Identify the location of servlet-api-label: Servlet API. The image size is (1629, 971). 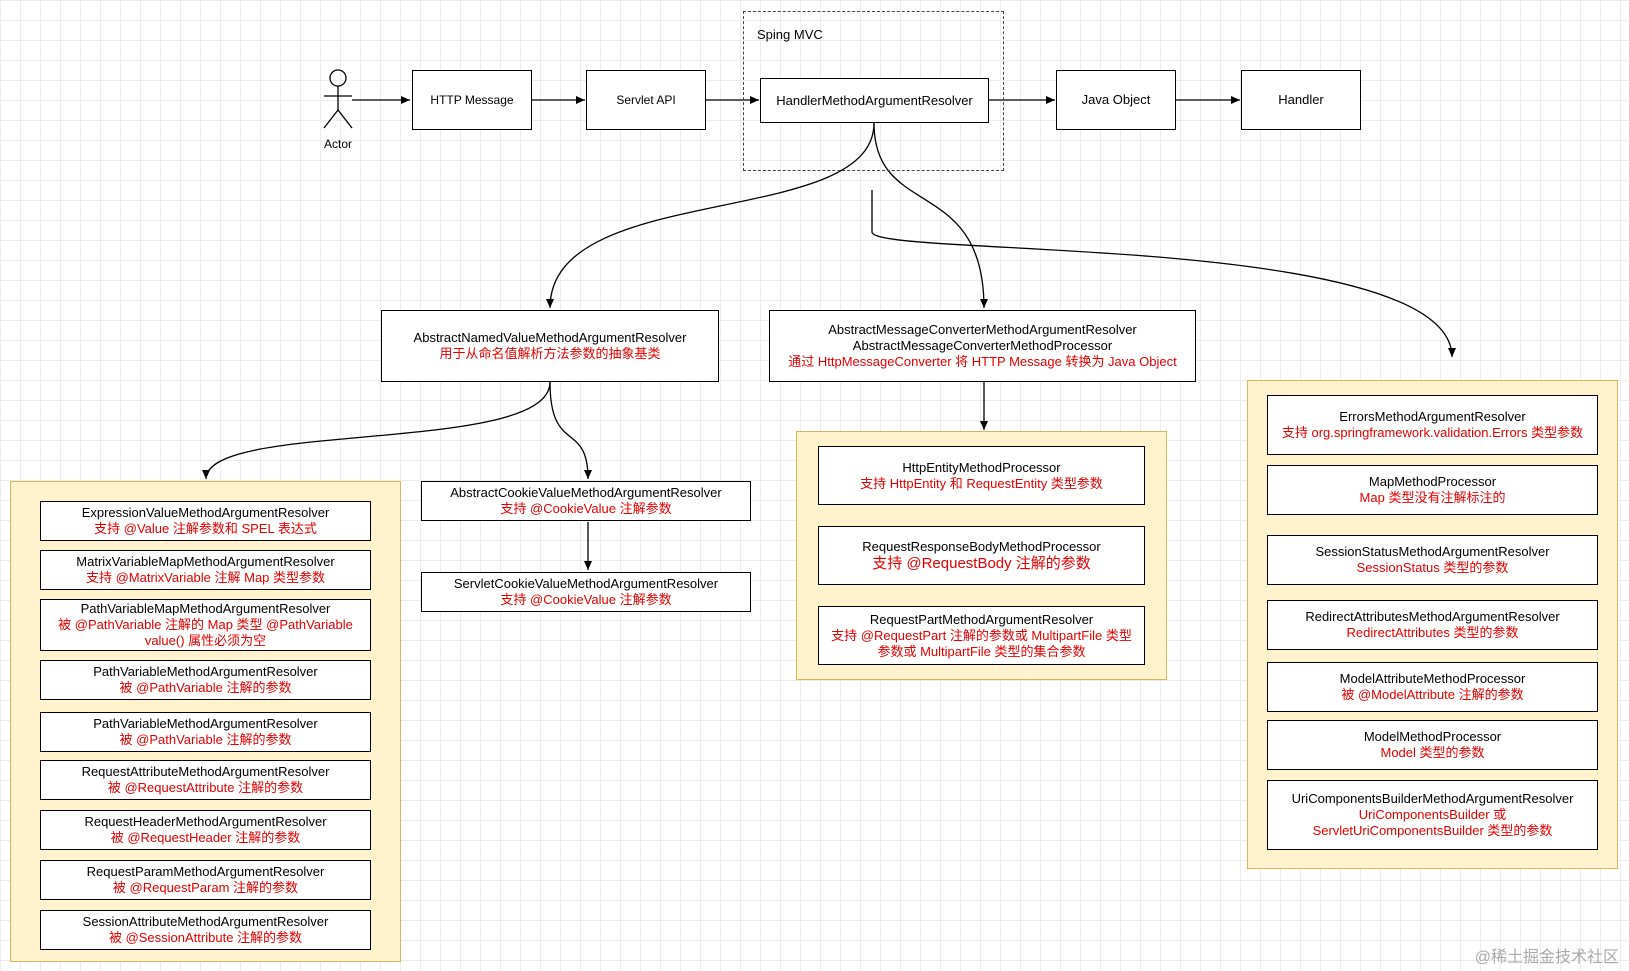
(646, 100).